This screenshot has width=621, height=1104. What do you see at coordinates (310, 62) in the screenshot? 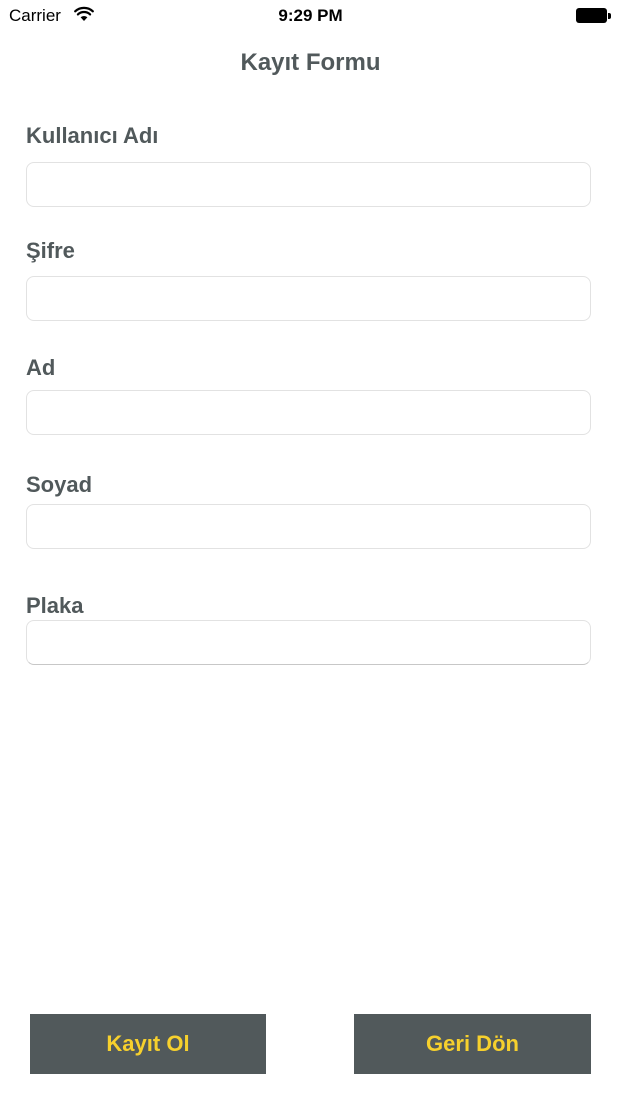
I see `page-title: Kayıt Formu` at bounding box center [310, 62].